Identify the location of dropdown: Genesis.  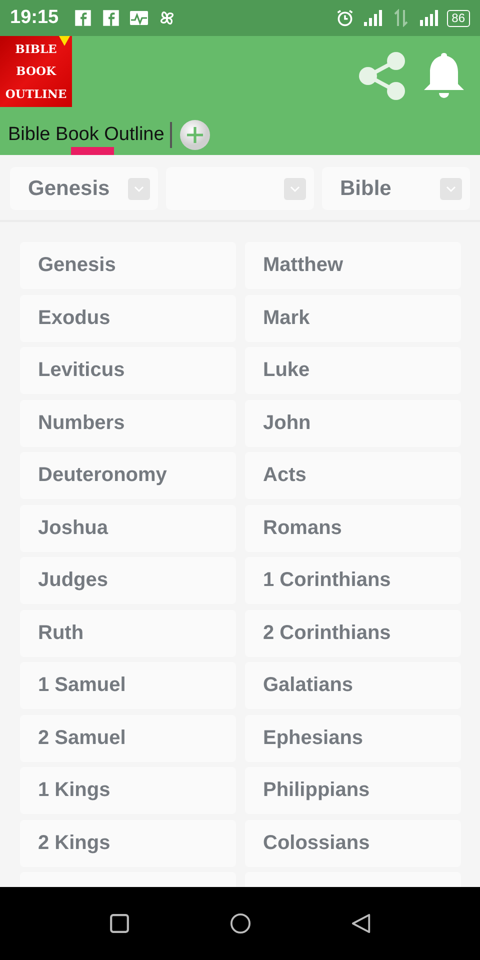
(84, 188).